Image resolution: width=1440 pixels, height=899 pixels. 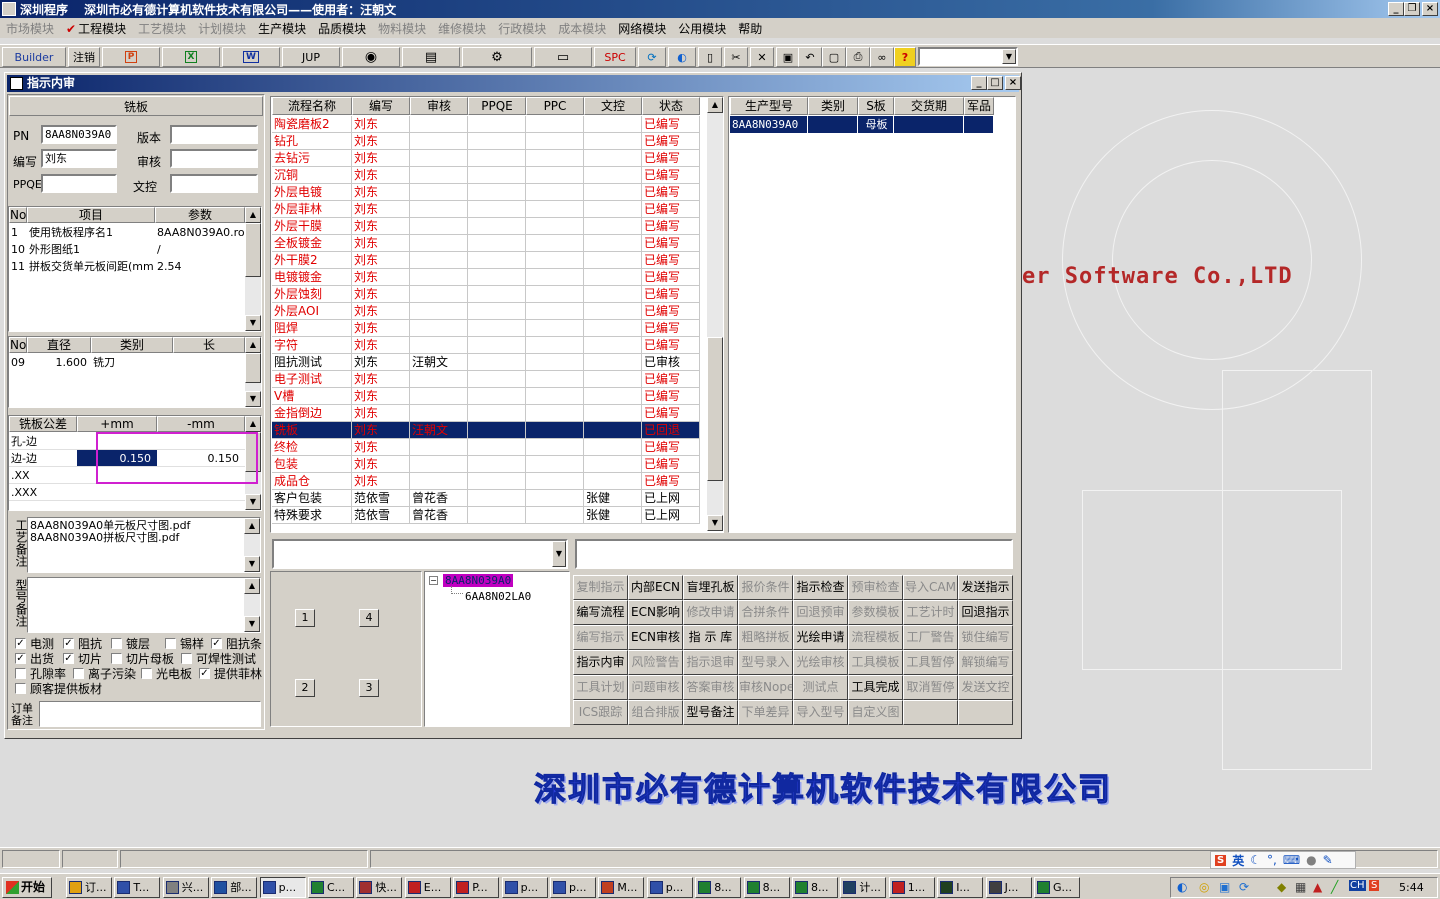 What do you see at coordinates (710, 612) in the screenshot?
I see `action-button: 修改申请` at bounding box center [710, 612].